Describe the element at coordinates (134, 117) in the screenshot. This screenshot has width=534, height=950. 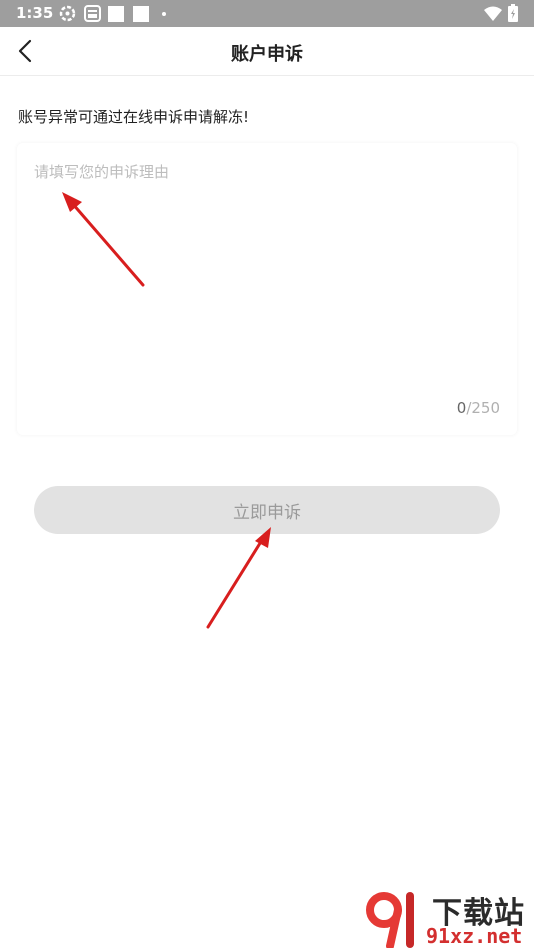
I see `appeal-hint: 账号异常可通过在线申诉申请解冻!` at that location.